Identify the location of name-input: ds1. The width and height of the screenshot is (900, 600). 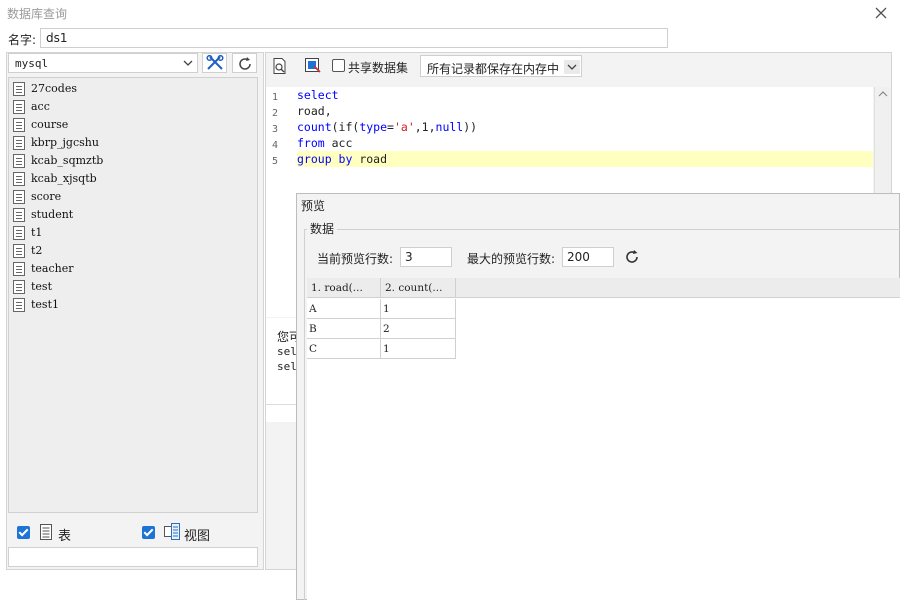
(354, 38).